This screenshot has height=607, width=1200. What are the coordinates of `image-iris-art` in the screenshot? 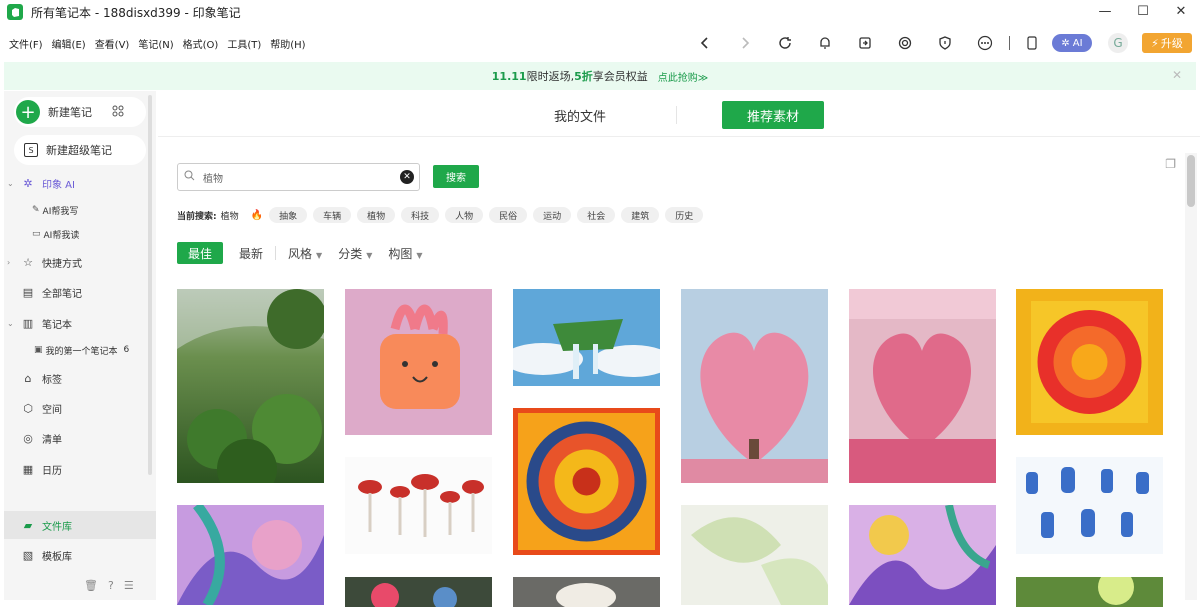 It's located at (250, 555).